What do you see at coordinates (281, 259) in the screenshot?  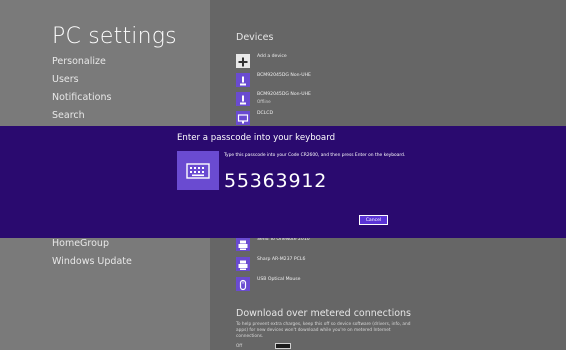 I see `device-name: Sharp AR-M237 PCL6` at bounding box center [281, 259].